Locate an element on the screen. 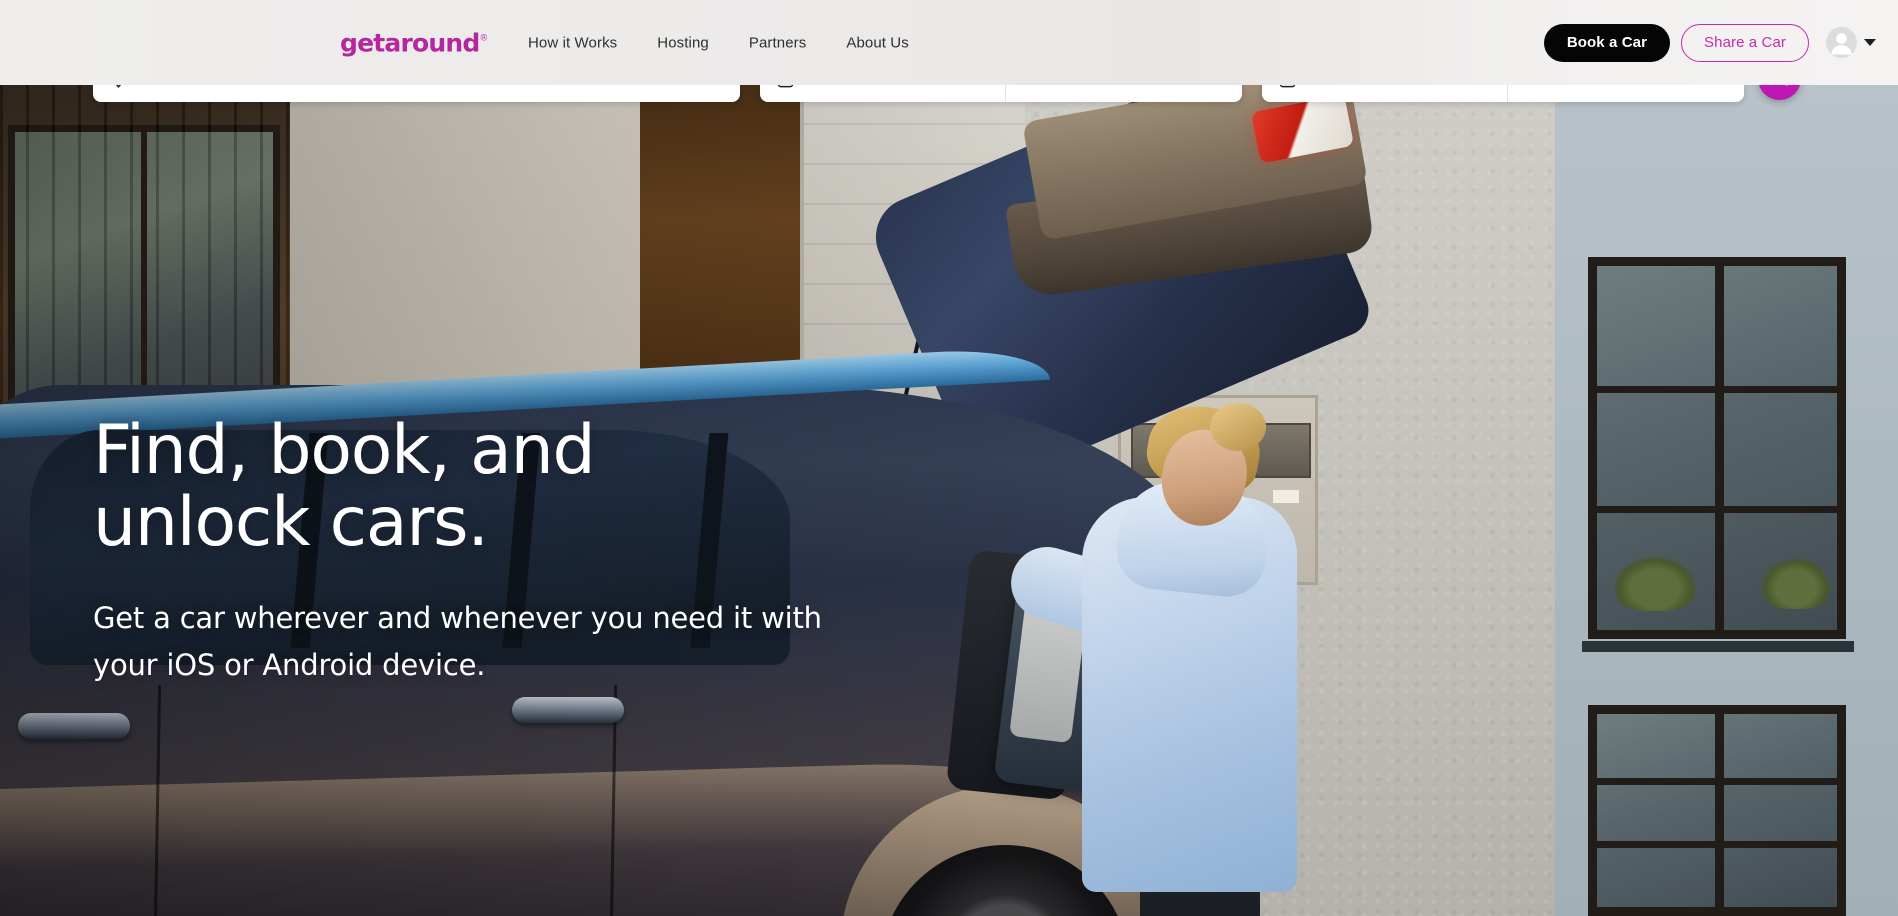 This screenshot has height=916, width=1898. primary-navigation: How it Works Hosting Partners About Us is located at coordinates (718, 42).